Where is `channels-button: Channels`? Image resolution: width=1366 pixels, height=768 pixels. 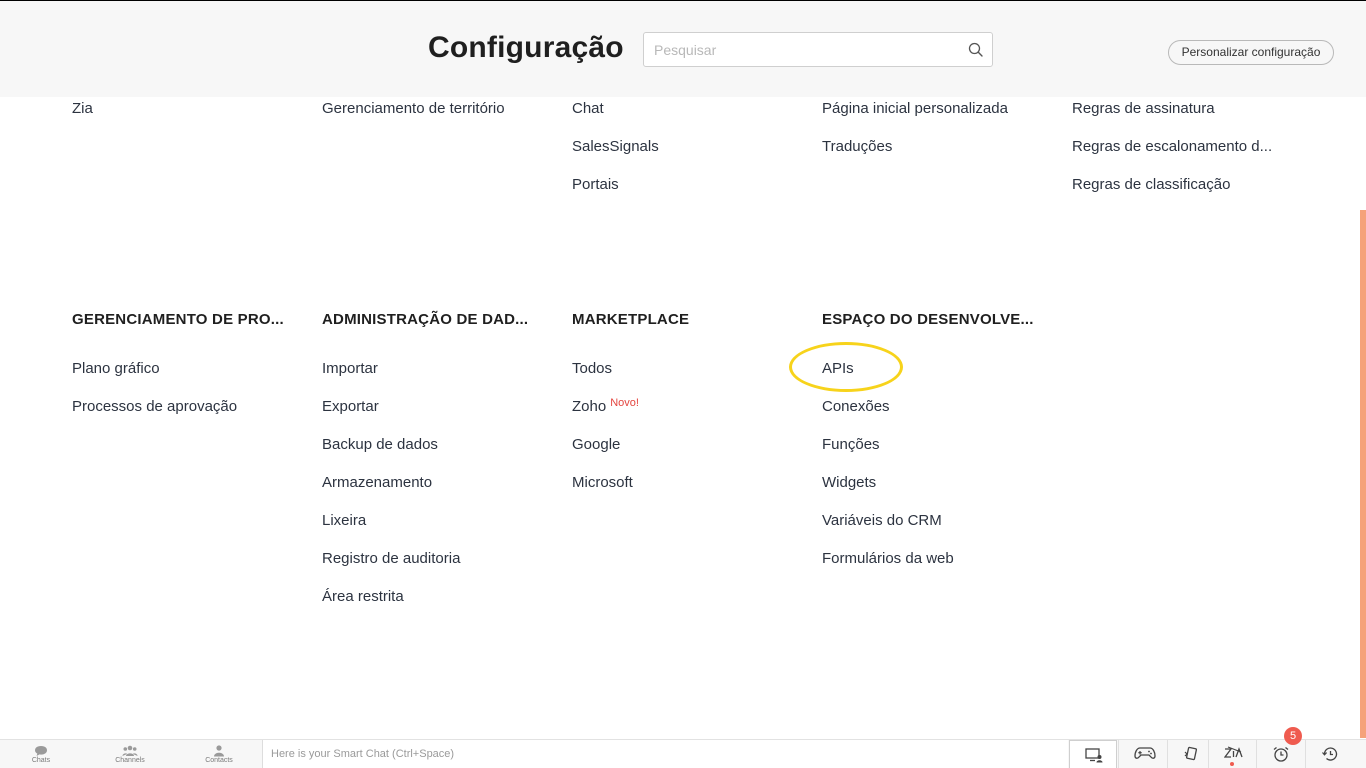 channels-button: Channels is located at coordinates (130, 754).